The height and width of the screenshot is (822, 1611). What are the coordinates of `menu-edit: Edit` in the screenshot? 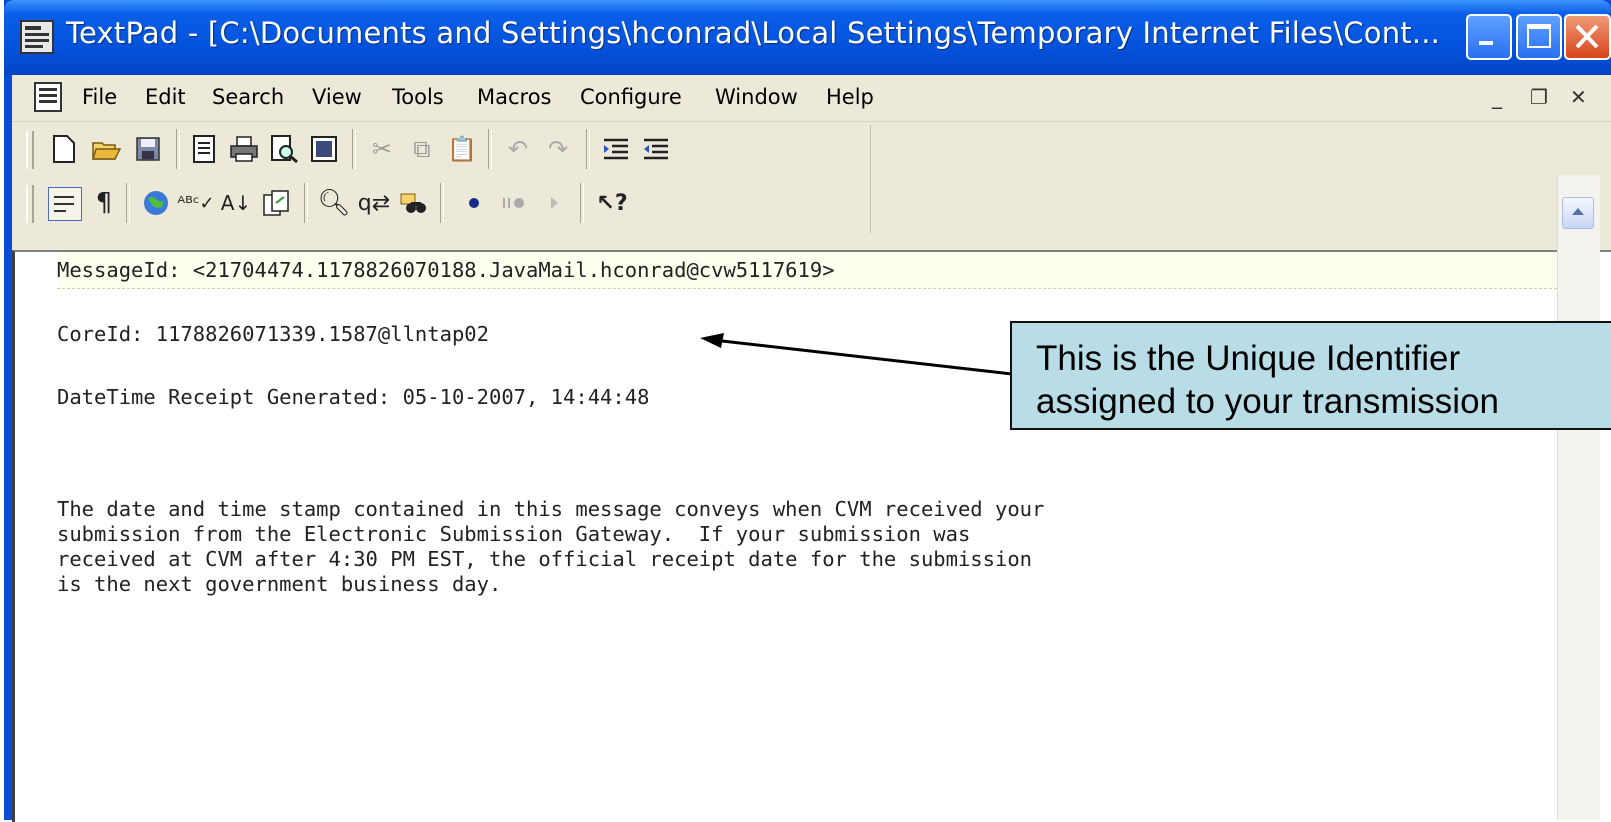 It's located at (165, 97).